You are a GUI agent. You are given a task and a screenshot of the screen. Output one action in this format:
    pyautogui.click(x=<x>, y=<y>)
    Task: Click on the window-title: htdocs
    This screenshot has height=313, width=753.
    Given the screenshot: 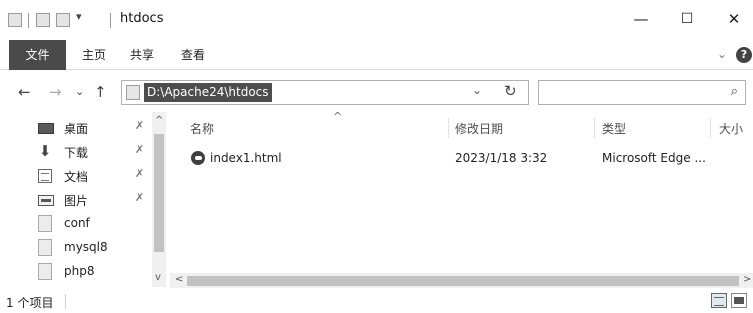 What is the action you would take?
    pyautogui.click(x=142, y=18)
    